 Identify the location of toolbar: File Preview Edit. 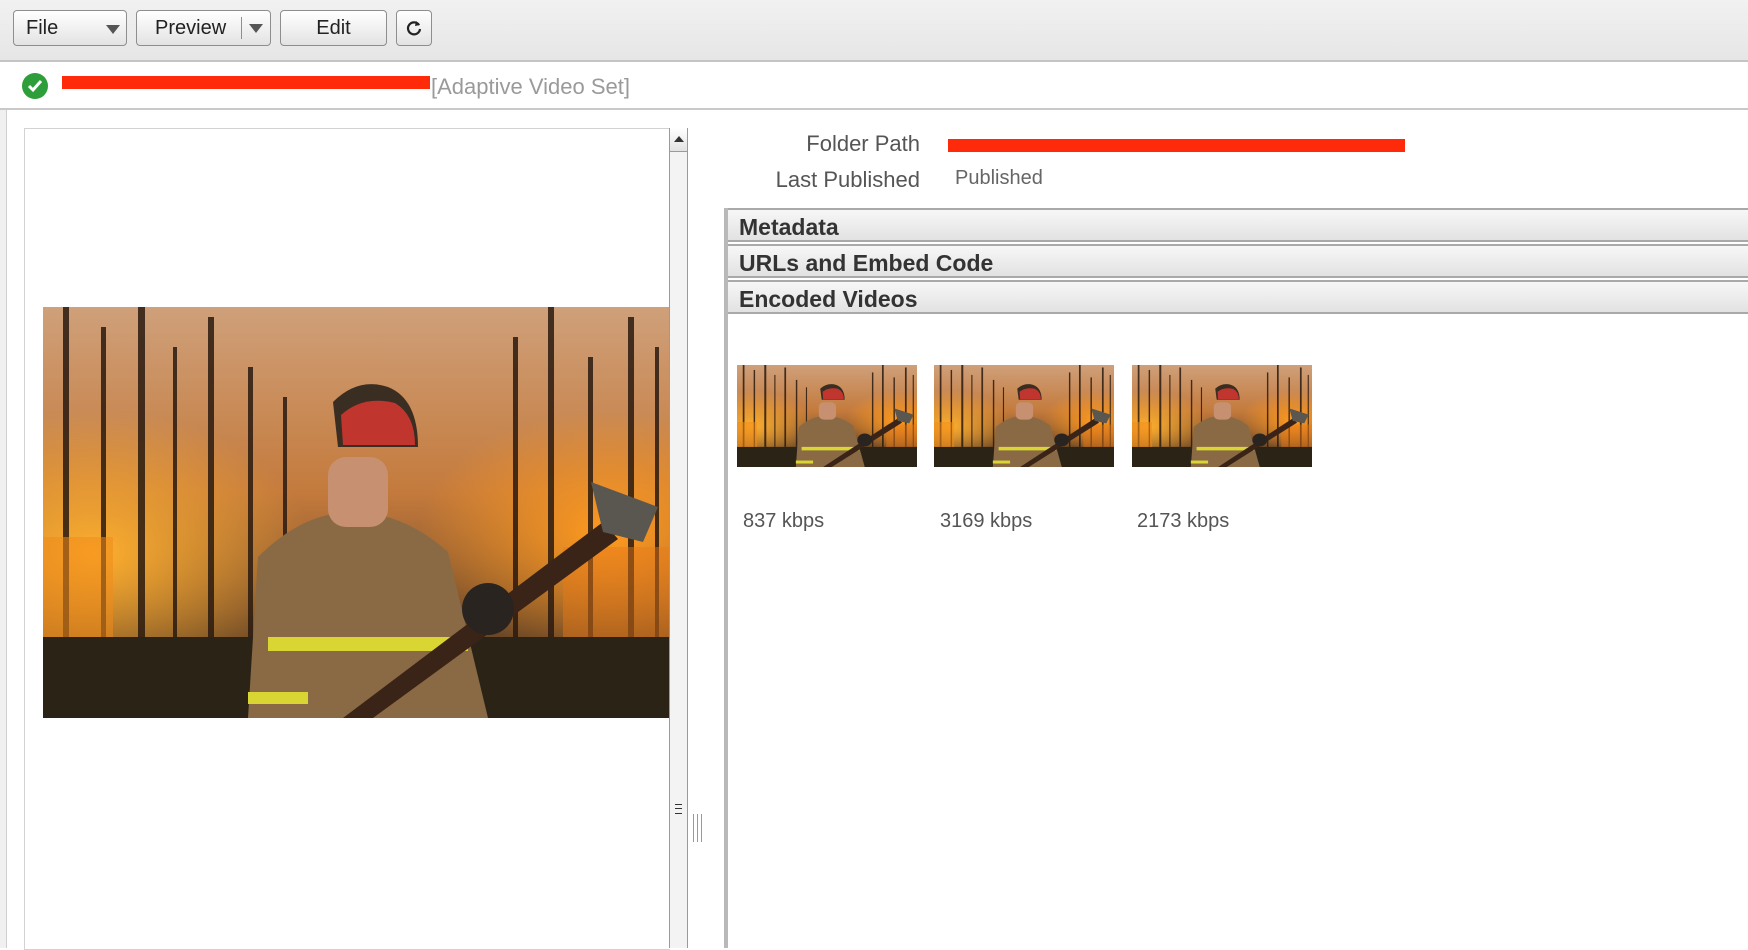
(874, 31).